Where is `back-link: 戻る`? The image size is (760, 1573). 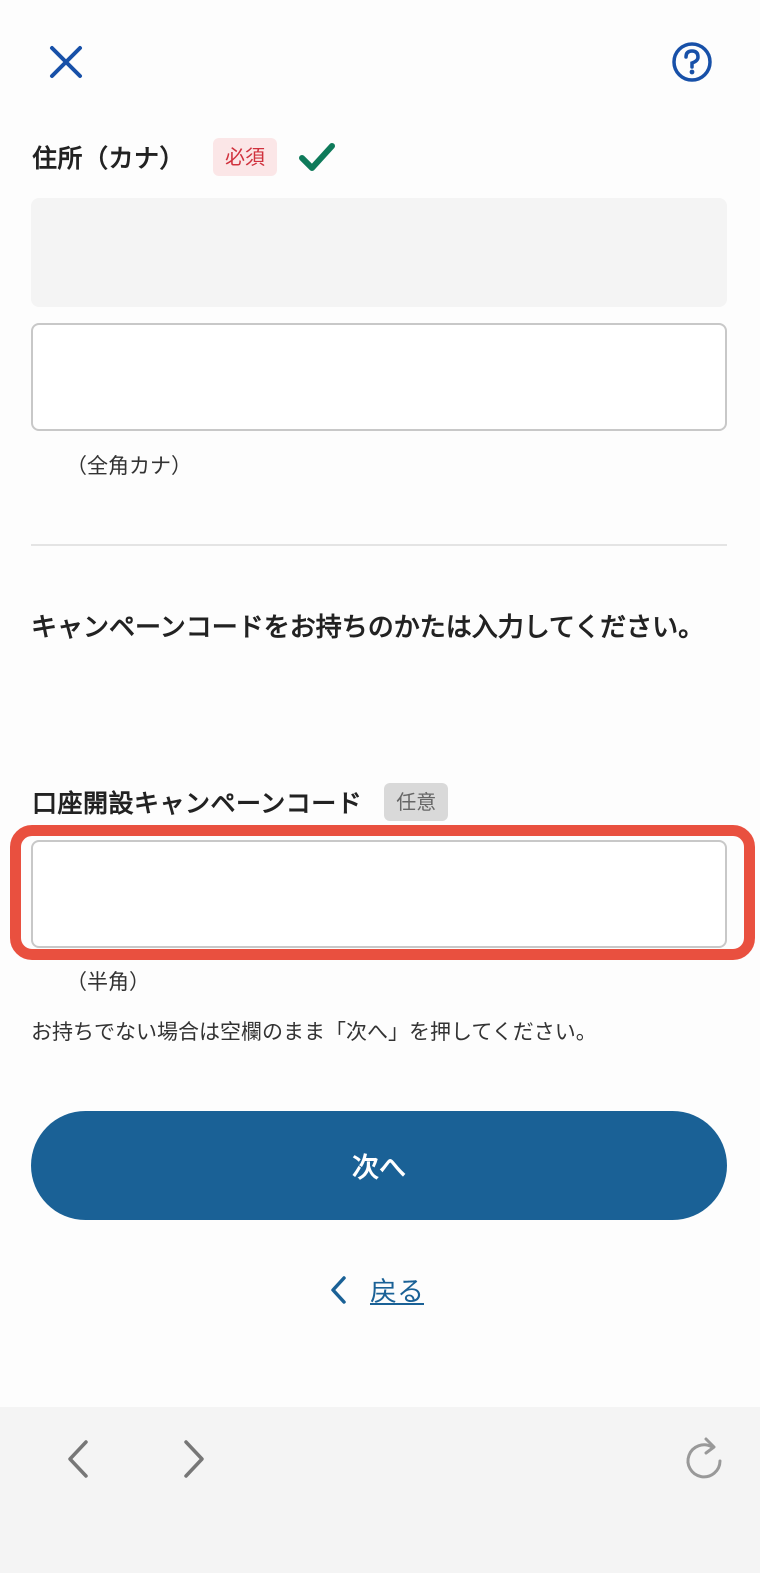 back-link: 戻る is located at coordinates (376, 1289).